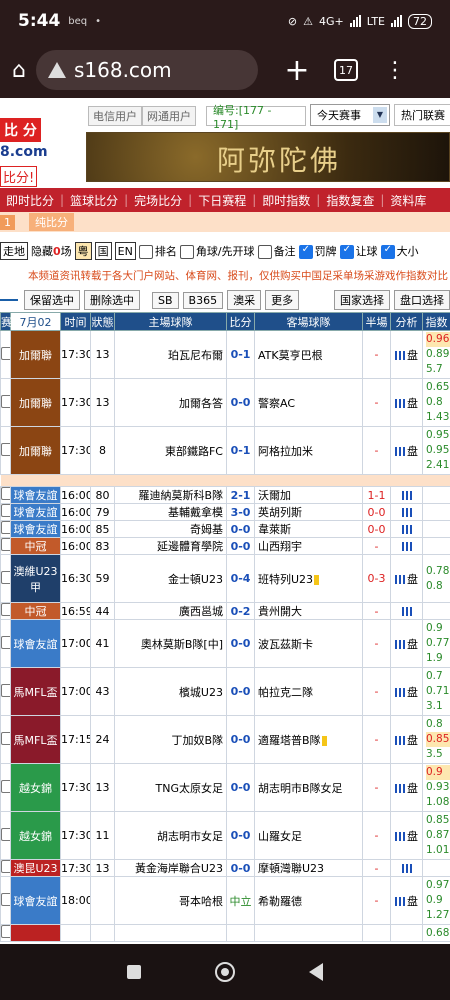 Image resolution: width=450 pixels, height=1000 pixels. Describe the element at coordinates (358, 251) in the screenshot. I see `handicap-checkbox: 让球` at that location.